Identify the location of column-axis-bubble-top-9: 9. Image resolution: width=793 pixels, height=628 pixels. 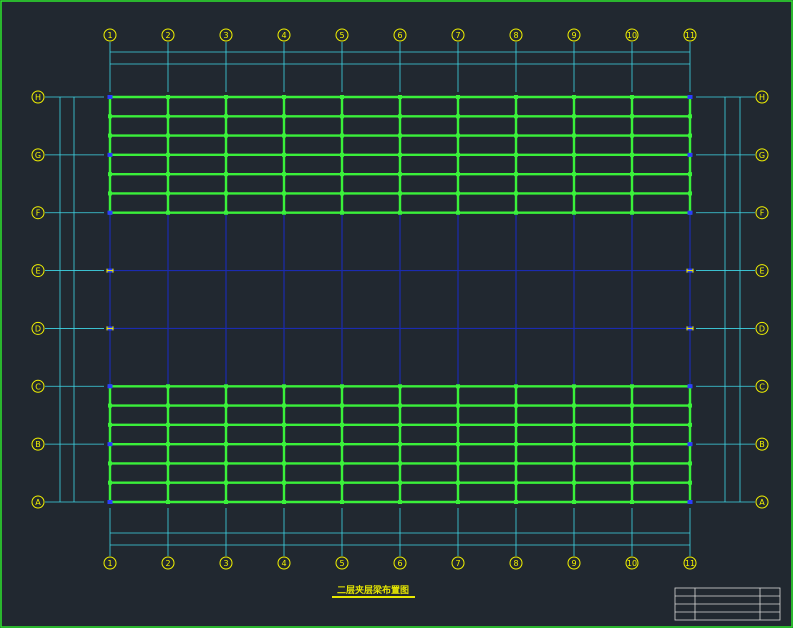
(574, 35).